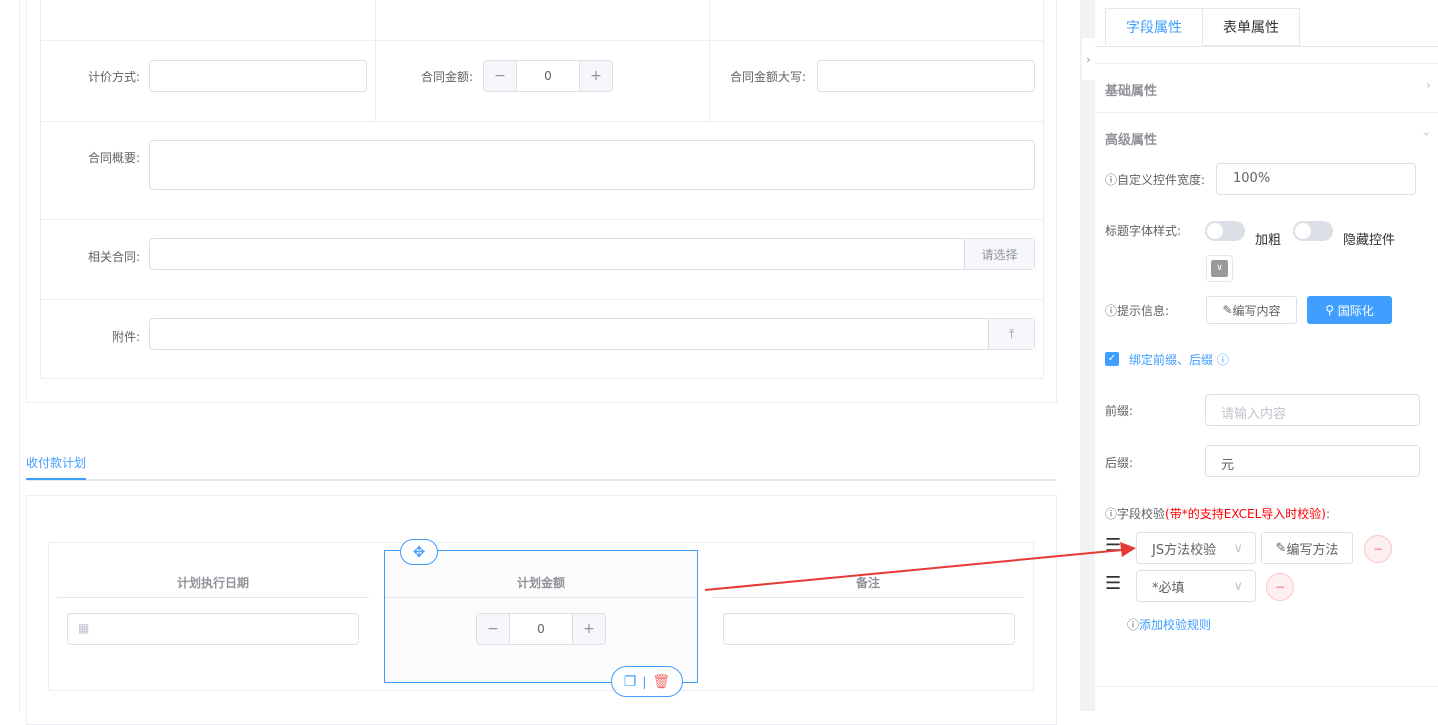 This screenshot has width=1438, height=725. What do you see at coordinates (1131, 89) in the screenshot?
I see `basic-section-header: 基础属性` at bounding box center [1131, 89].